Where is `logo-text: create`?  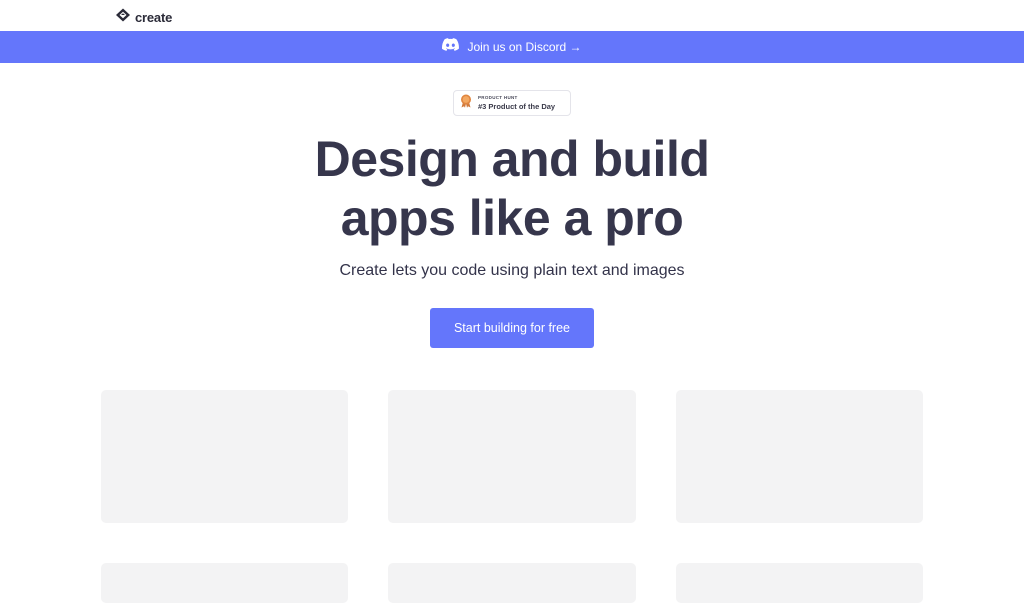
logo-text: create is located at coordinates (154, 17).